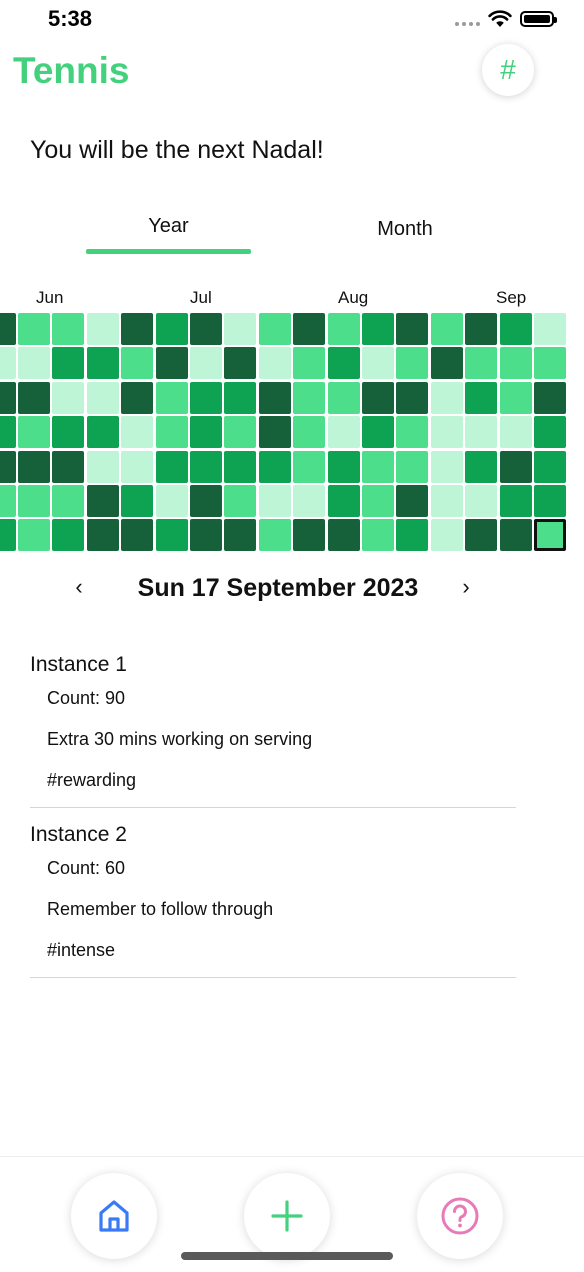  What do you see at coordinates (508, 70) in the screenshot?
I see `tags-button: #` at bounding box center [508, 70].